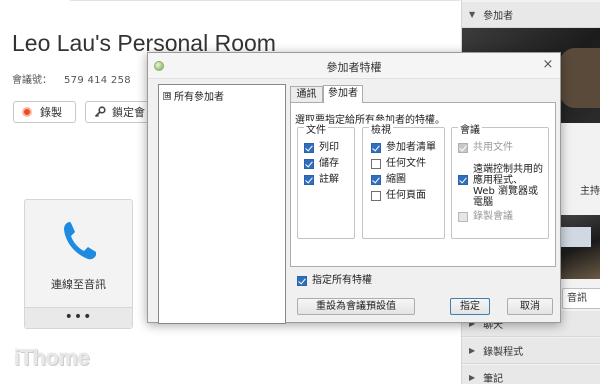 This screenshot has width=600, height=384. What do you see at coordinates (493, 379) in the screenshot?
I see `panel-section-label: 筆記` at bounding box center [493, 379].